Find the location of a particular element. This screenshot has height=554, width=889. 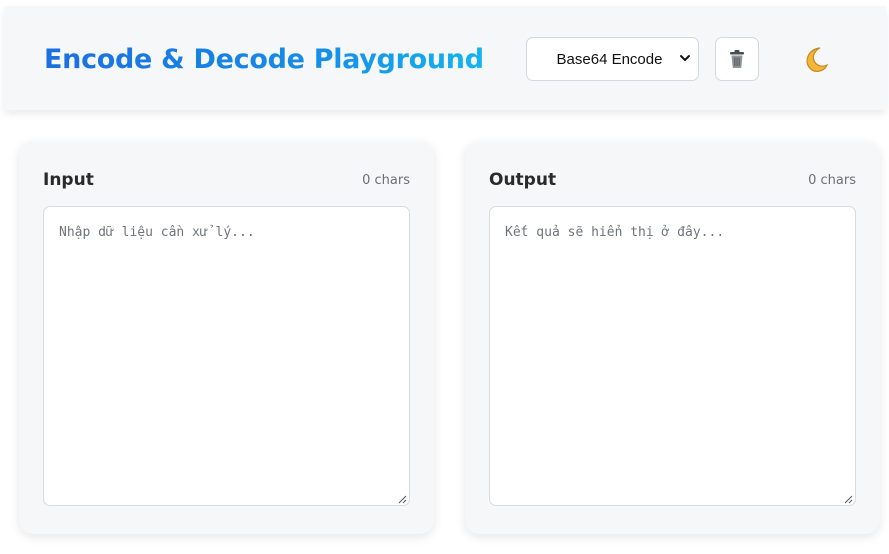

output-char-count: 0 chars is located at coordinates (832, 180).